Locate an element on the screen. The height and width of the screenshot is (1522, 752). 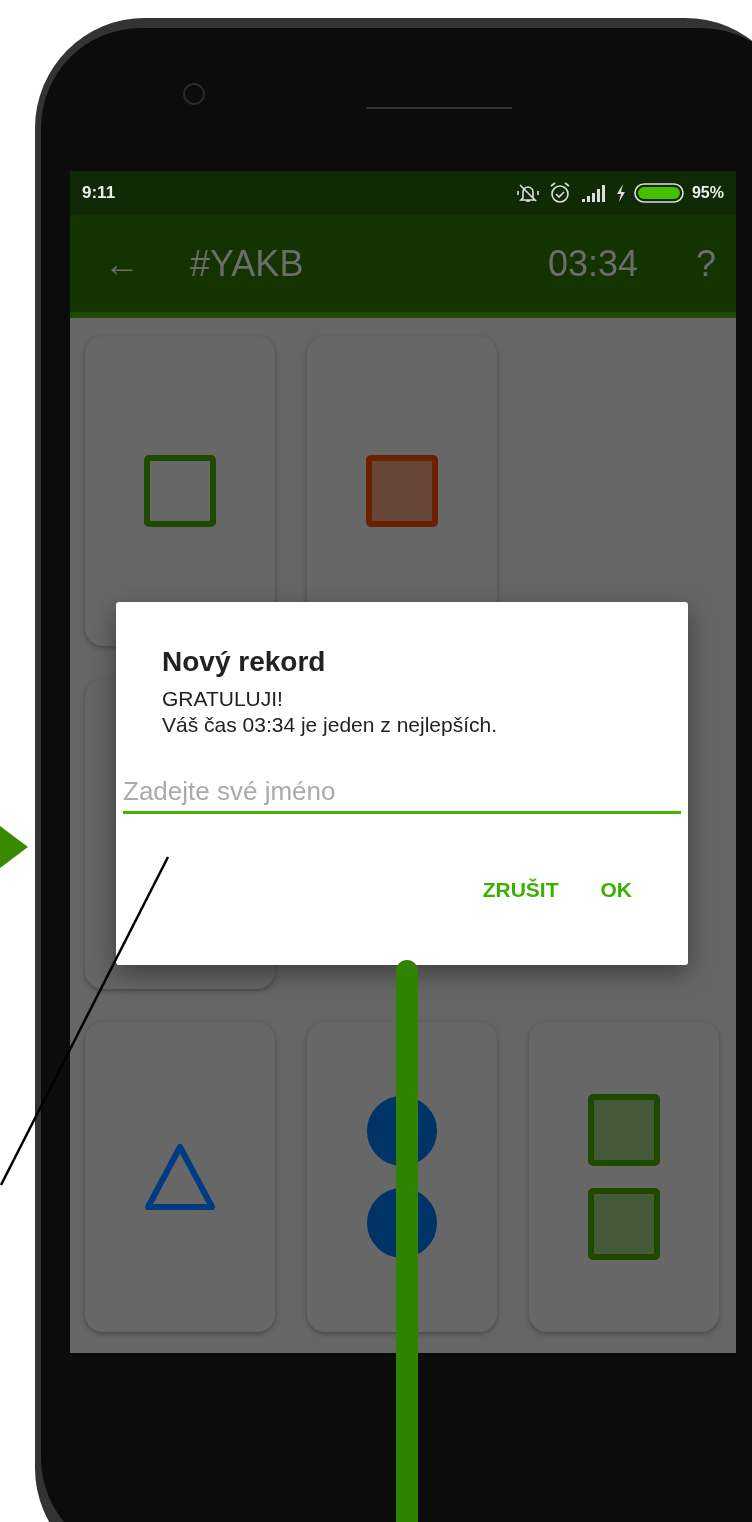
app-title: #YAKB is located at coordinates (247, 263).